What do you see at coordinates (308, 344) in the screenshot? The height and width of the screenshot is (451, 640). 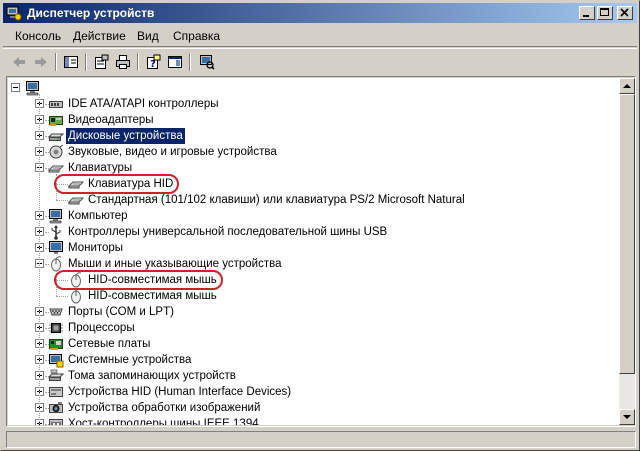 I see `tree-category: Сетевые платы` at bounding box center [308, 344].